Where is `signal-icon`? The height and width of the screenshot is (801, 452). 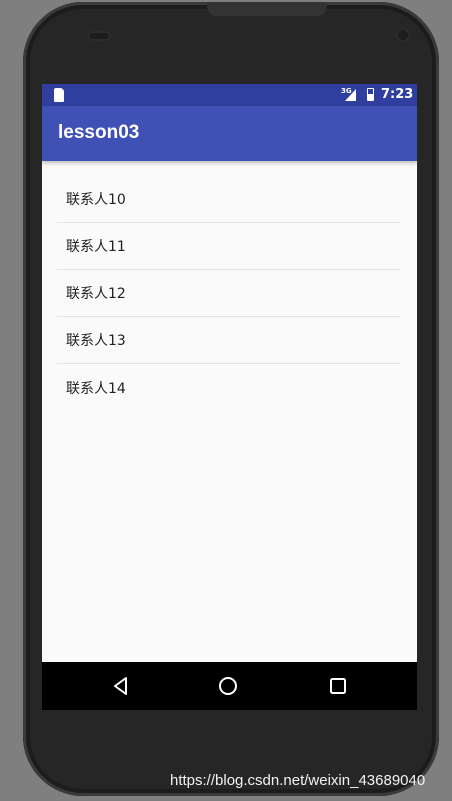 signal-icon is located at coordinates (350, 95).